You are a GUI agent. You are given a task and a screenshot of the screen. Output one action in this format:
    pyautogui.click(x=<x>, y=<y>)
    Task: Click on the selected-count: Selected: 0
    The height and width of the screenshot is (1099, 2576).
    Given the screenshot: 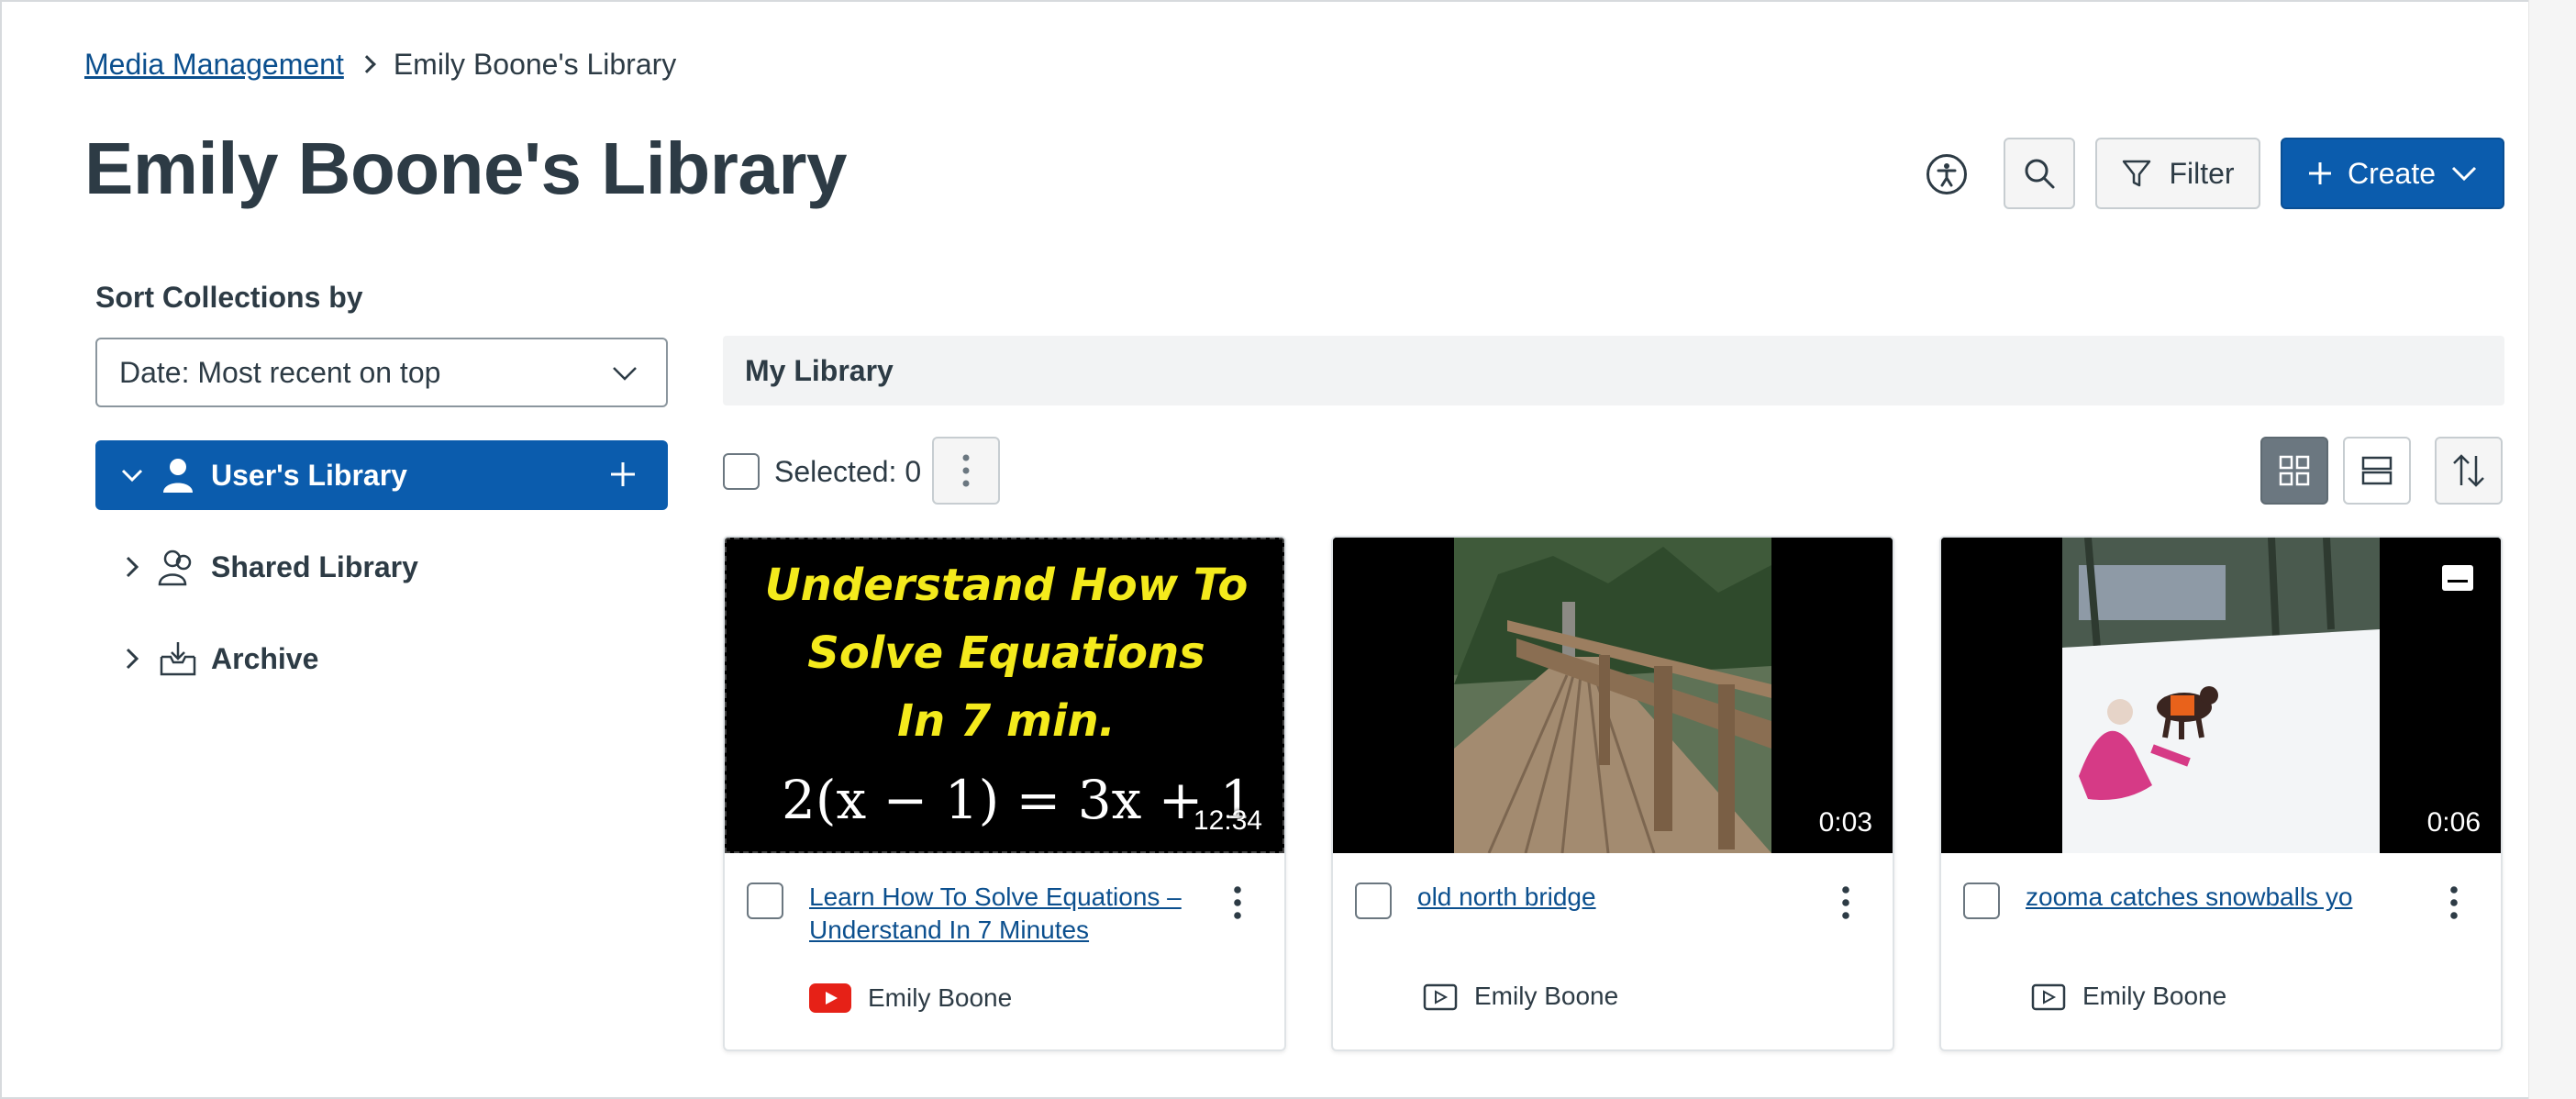 What is the action you would take?
    pyautogui.click(x=848, y=472)
    